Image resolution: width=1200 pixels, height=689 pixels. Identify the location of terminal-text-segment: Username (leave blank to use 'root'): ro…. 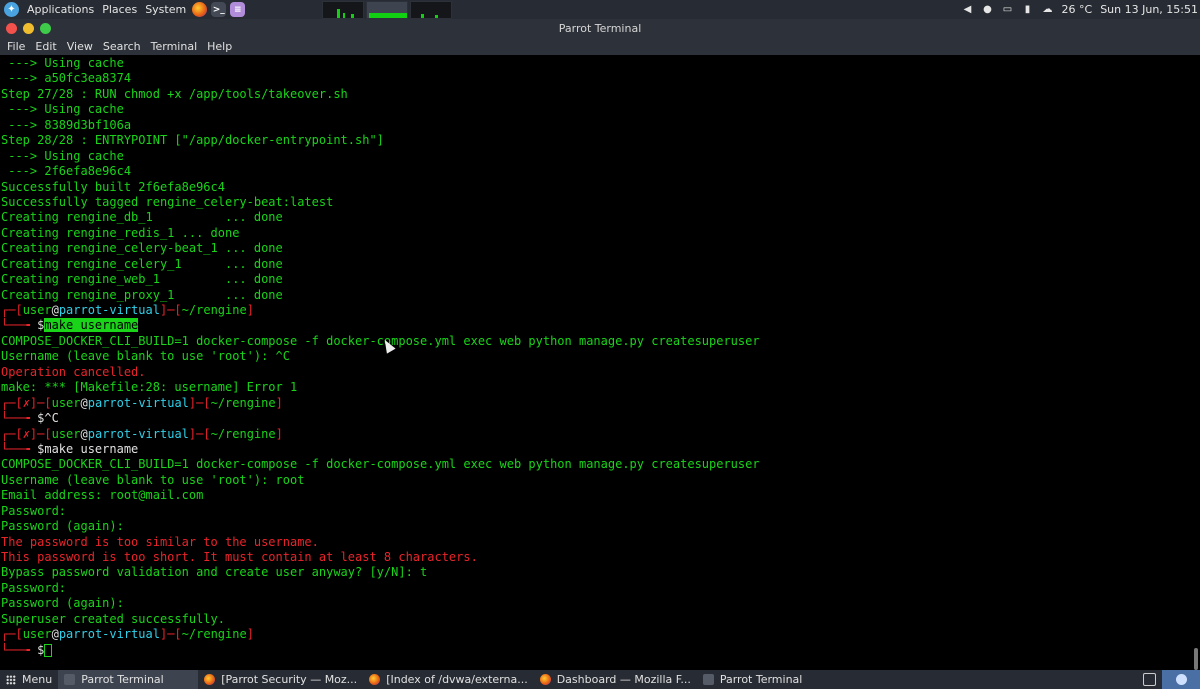
(153, 479).